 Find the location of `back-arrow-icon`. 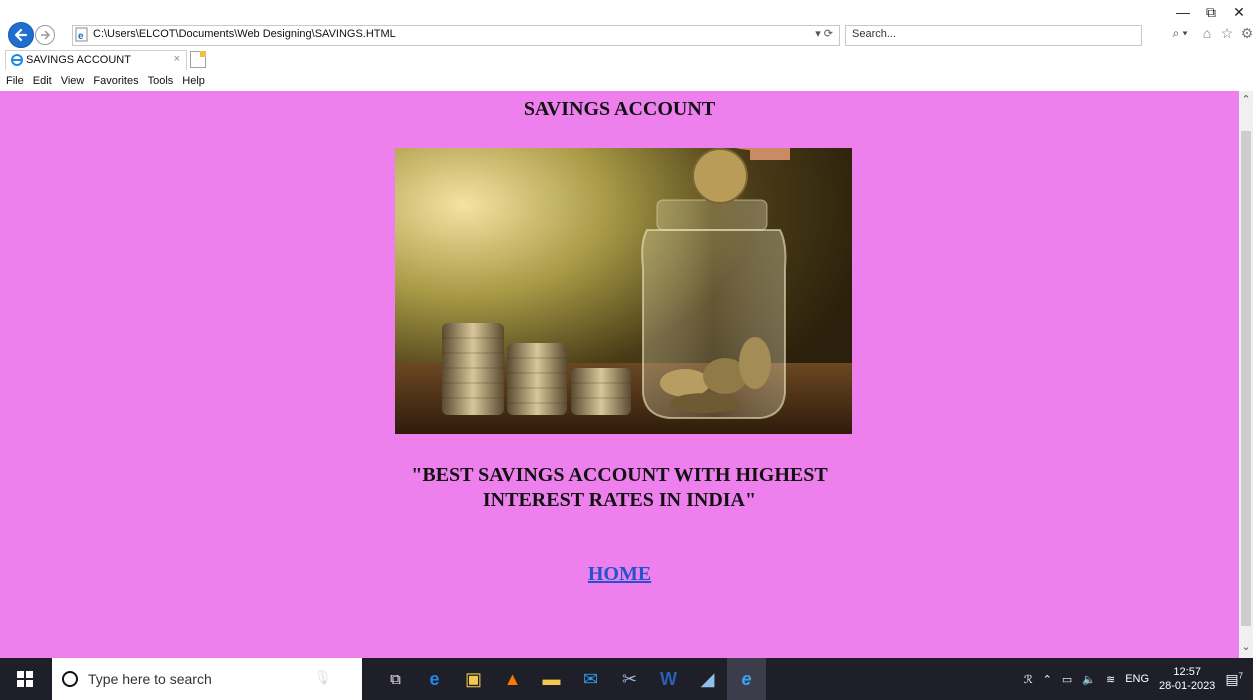

back-arrow-icon is located at coordinates (21, 35).